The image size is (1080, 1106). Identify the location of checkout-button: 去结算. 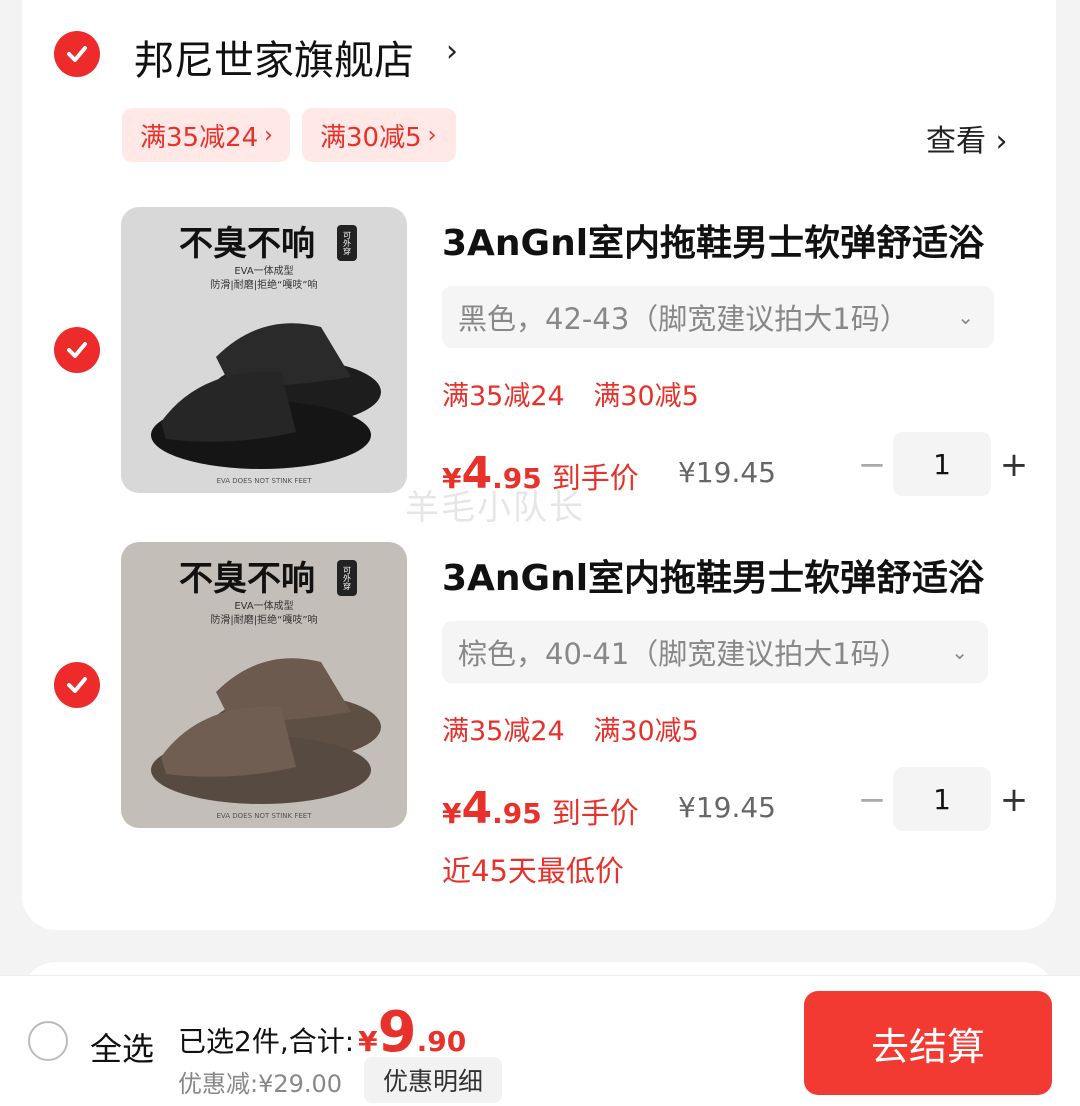
(928, 1043).